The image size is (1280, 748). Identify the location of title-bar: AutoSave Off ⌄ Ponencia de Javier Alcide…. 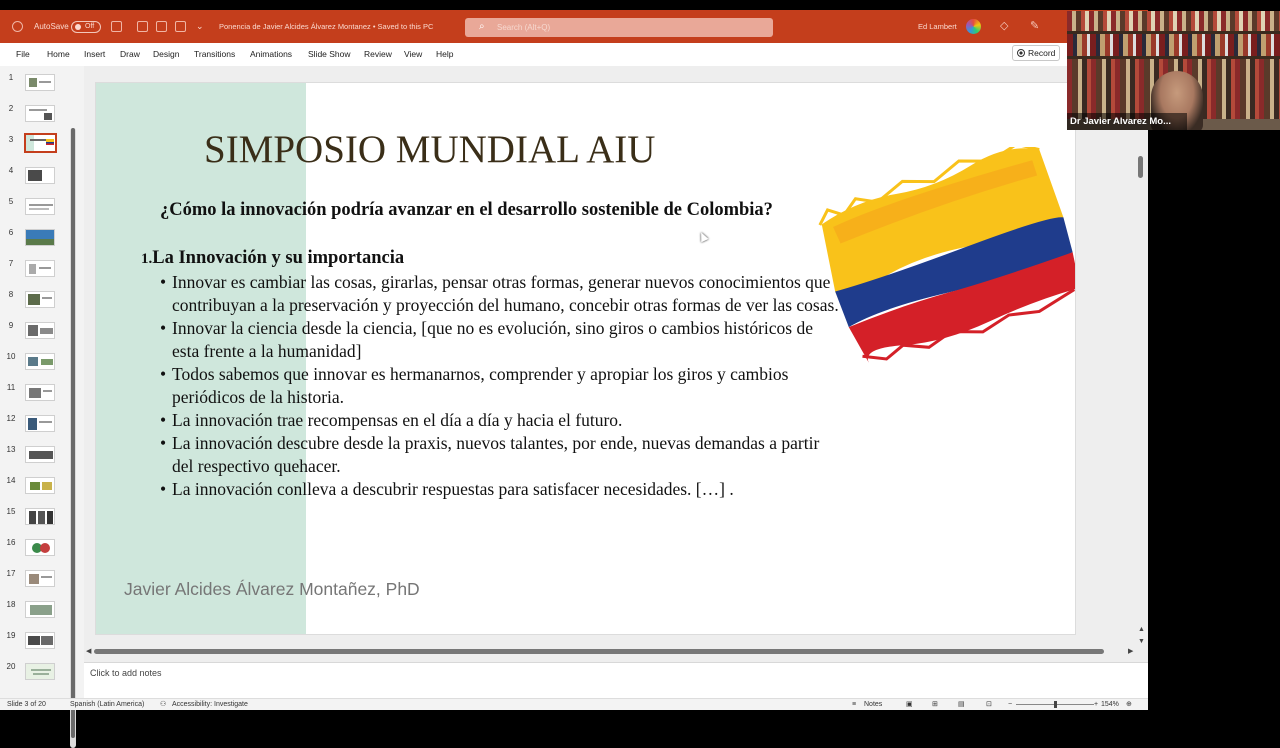
(574, 26).